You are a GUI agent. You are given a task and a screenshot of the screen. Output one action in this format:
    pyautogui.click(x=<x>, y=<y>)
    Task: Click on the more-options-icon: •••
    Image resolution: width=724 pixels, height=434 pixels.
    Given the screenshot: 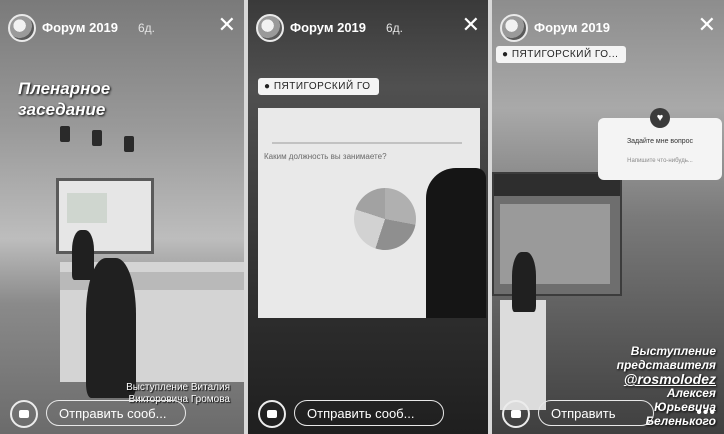 What is the action you would take?
    pyautogui.click(x=706, y=413)
    